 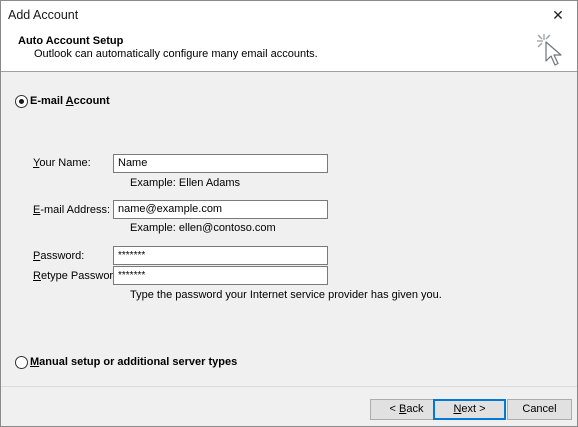 I want to click on title-bar: Add Account ✕, so click(x=289, y=16).